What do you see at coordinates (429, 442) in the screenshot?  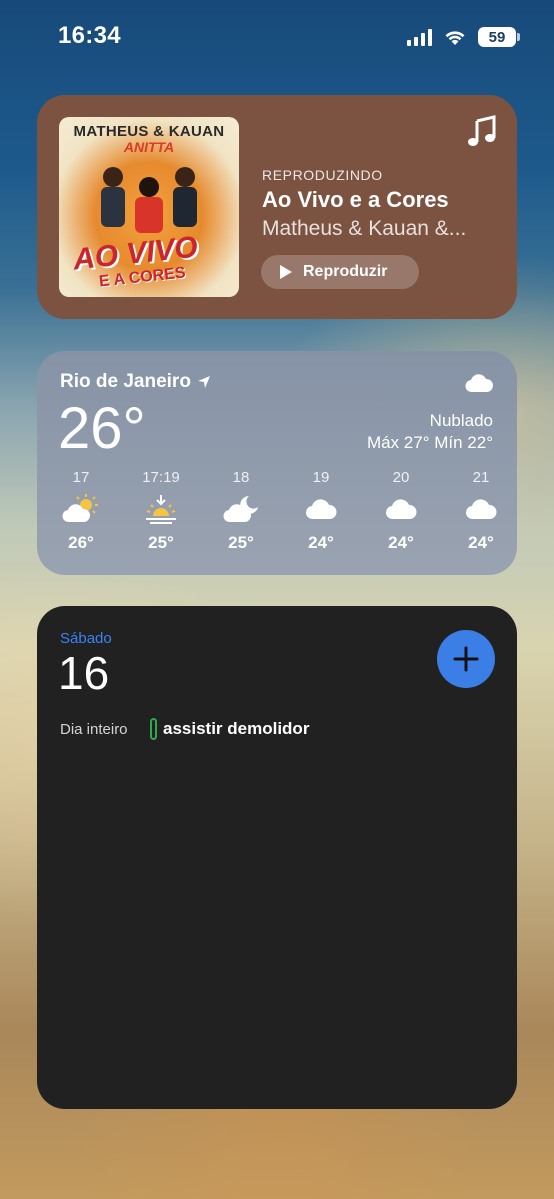 I see `weather-range: Máx 27° Mín 22°` at bounding box center [429, 442].